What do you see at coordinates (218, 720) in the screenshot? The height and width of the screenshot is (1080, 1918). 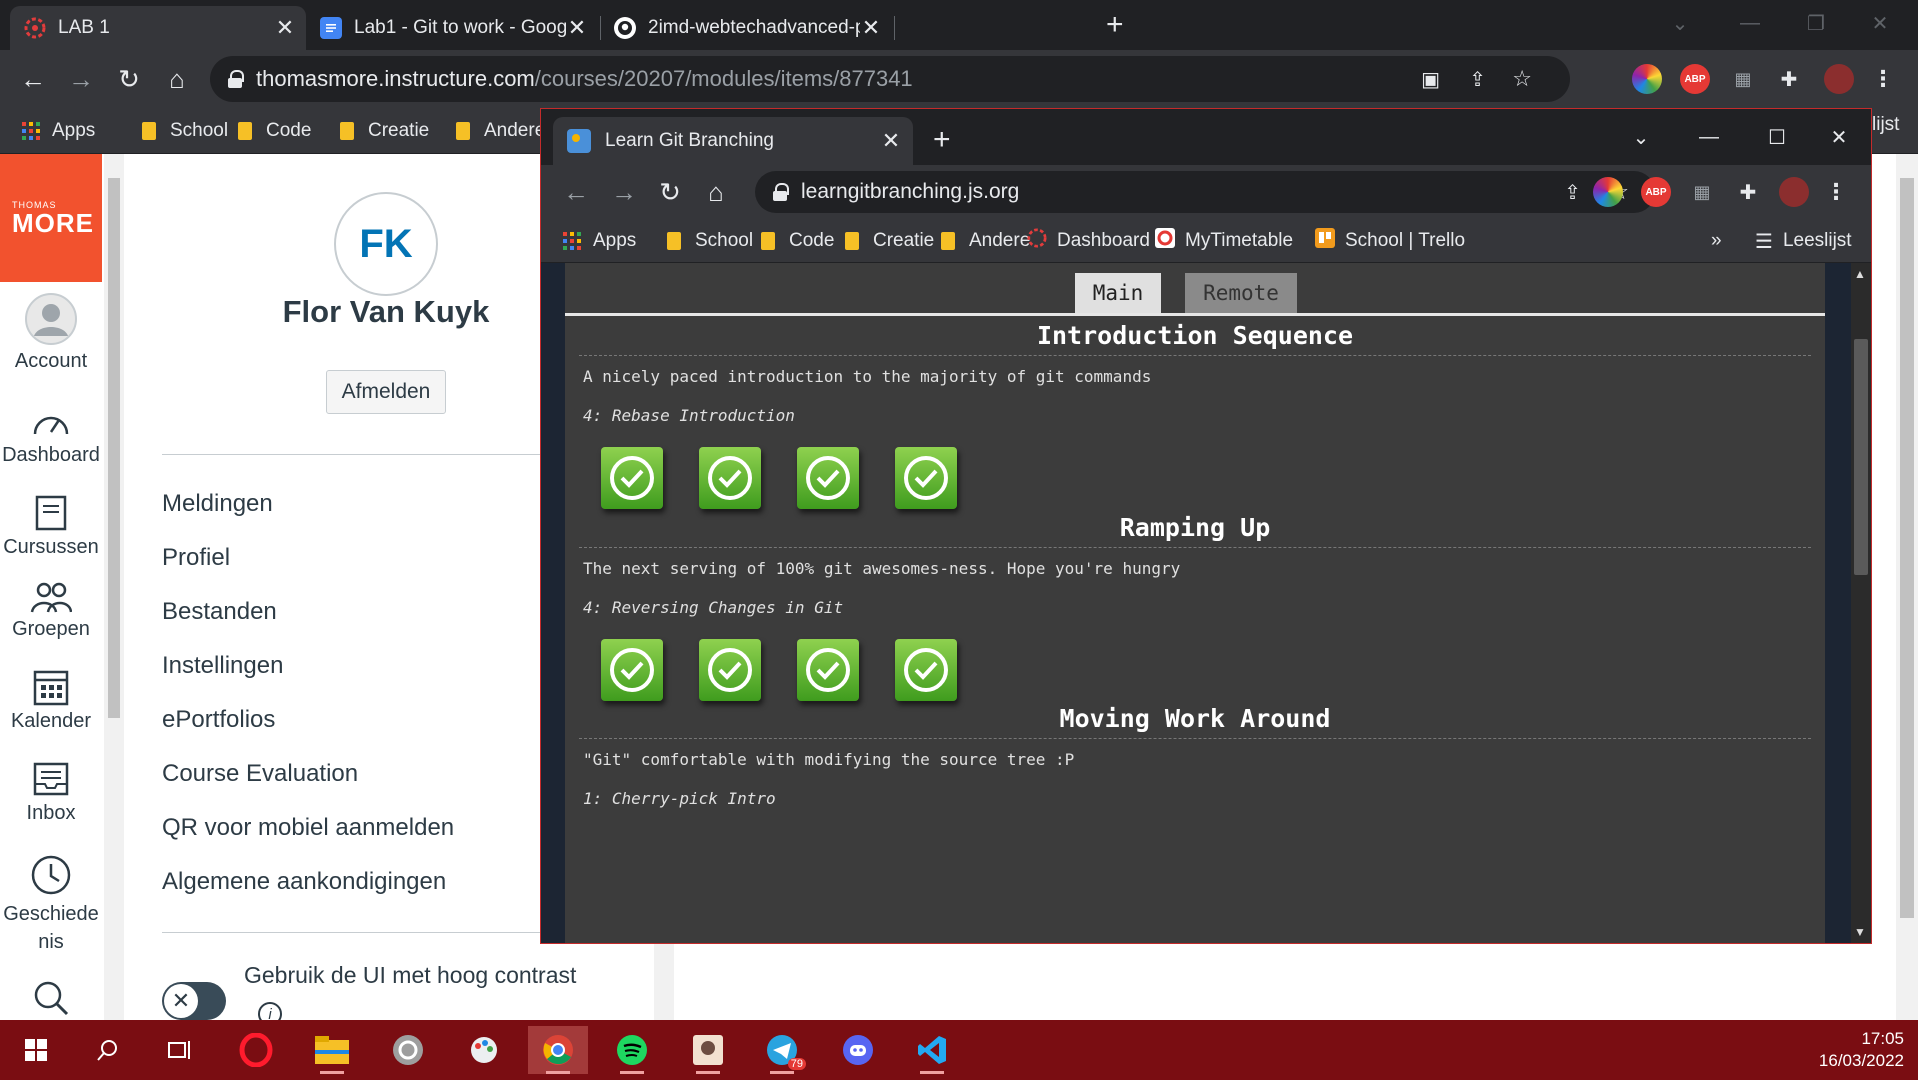 I see `link-eportfolios: ePortfolios` at bounding box center [218, 720].